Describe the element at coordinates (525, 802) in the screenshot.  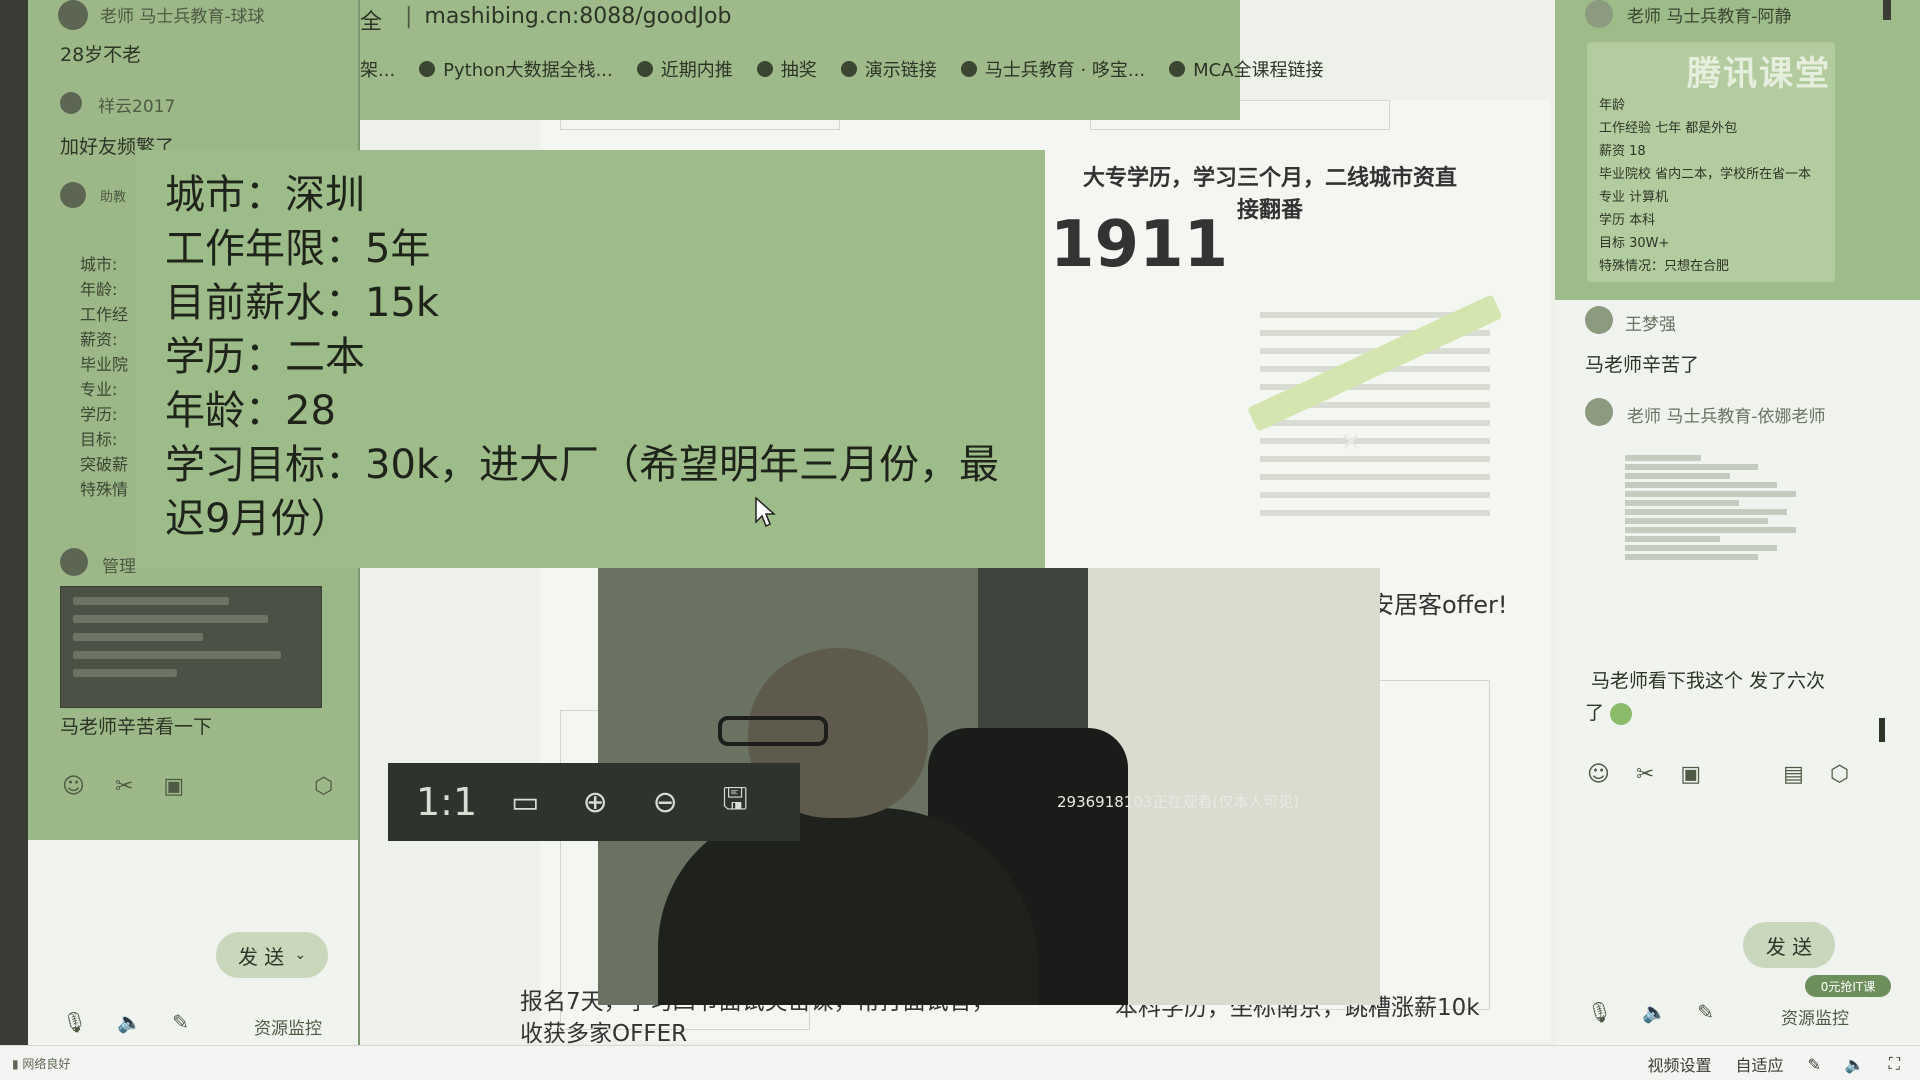
I see `fit-screen-icon: ▭` at that location.